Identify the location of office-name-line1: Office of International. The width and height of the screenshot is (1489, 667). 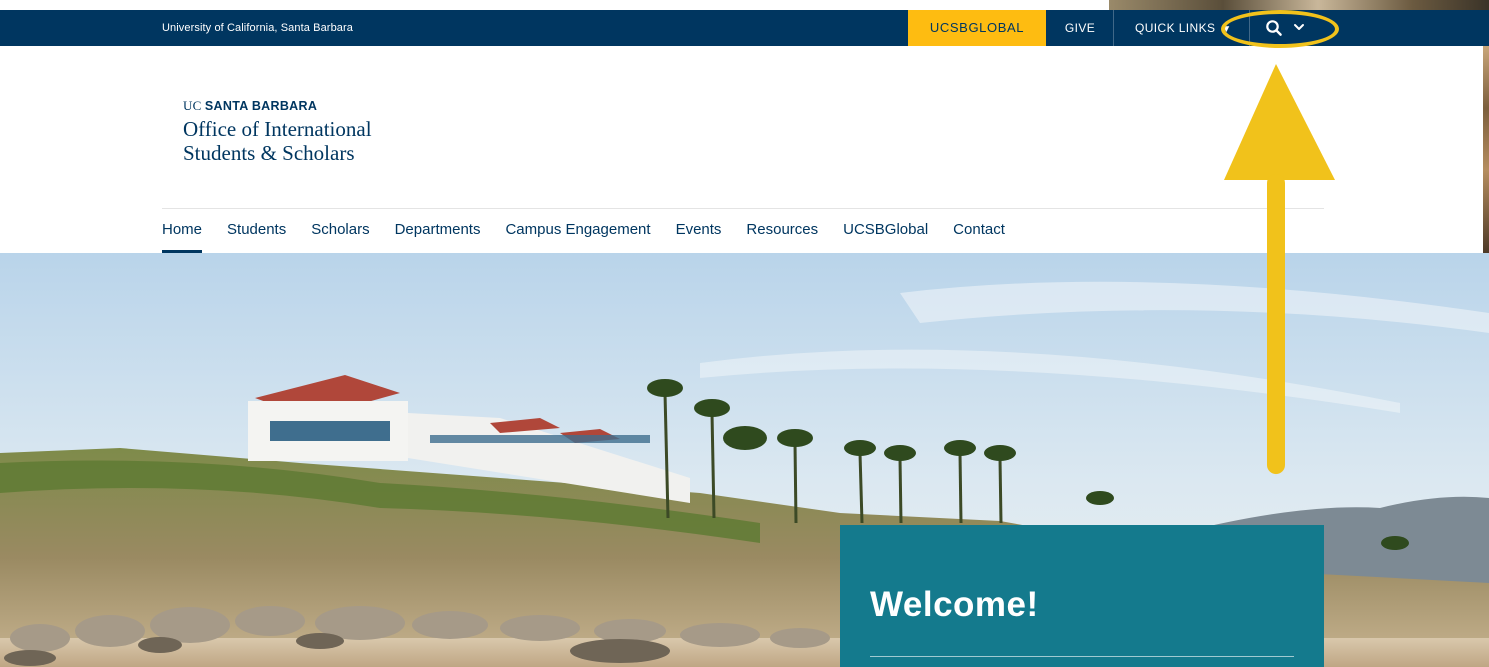
(277, 129).